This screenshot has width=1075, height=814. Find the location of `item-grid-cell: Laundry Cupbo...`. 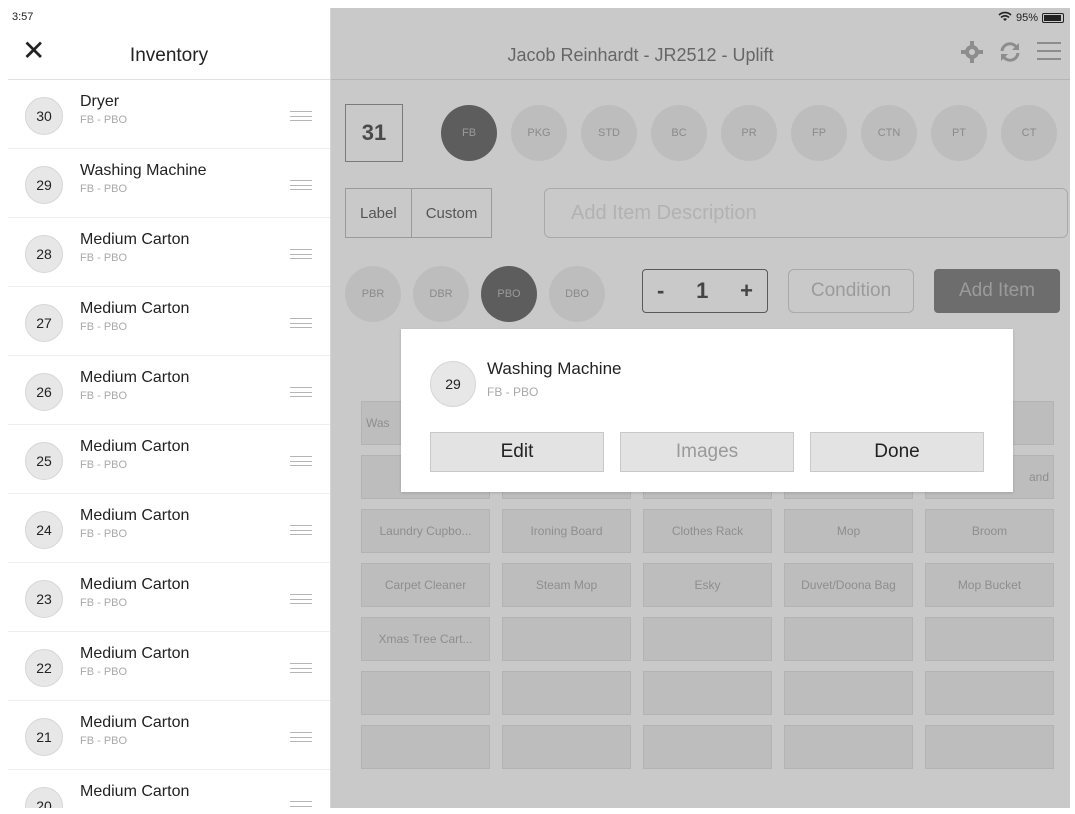

item-grid-cell: Laundry Cupbo... is located at coordinates (425, 531).